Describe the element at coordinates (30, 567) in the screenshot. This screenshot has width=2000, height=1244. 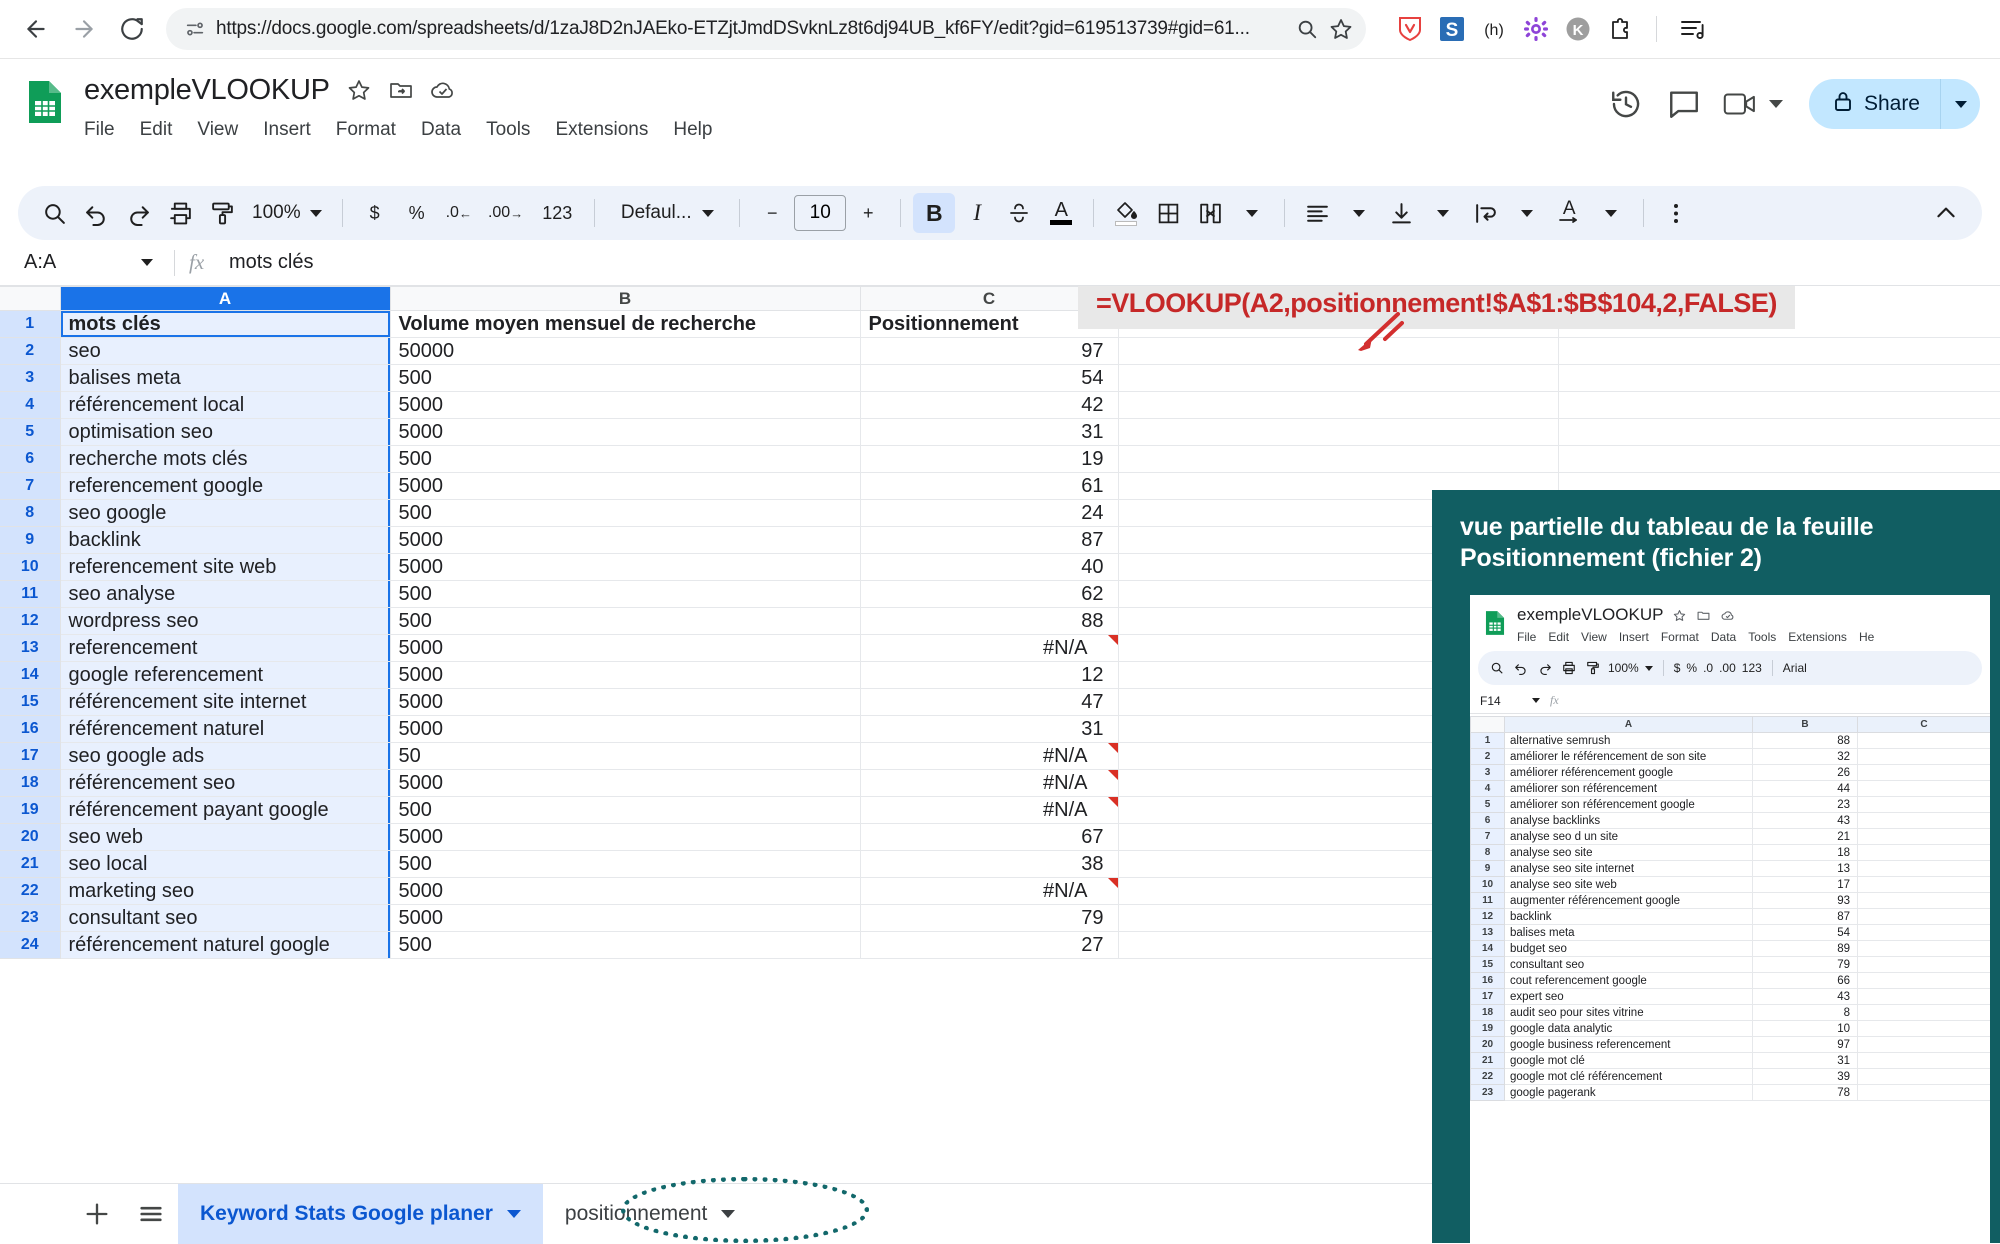
I see `row-number-10: 10` at that location.